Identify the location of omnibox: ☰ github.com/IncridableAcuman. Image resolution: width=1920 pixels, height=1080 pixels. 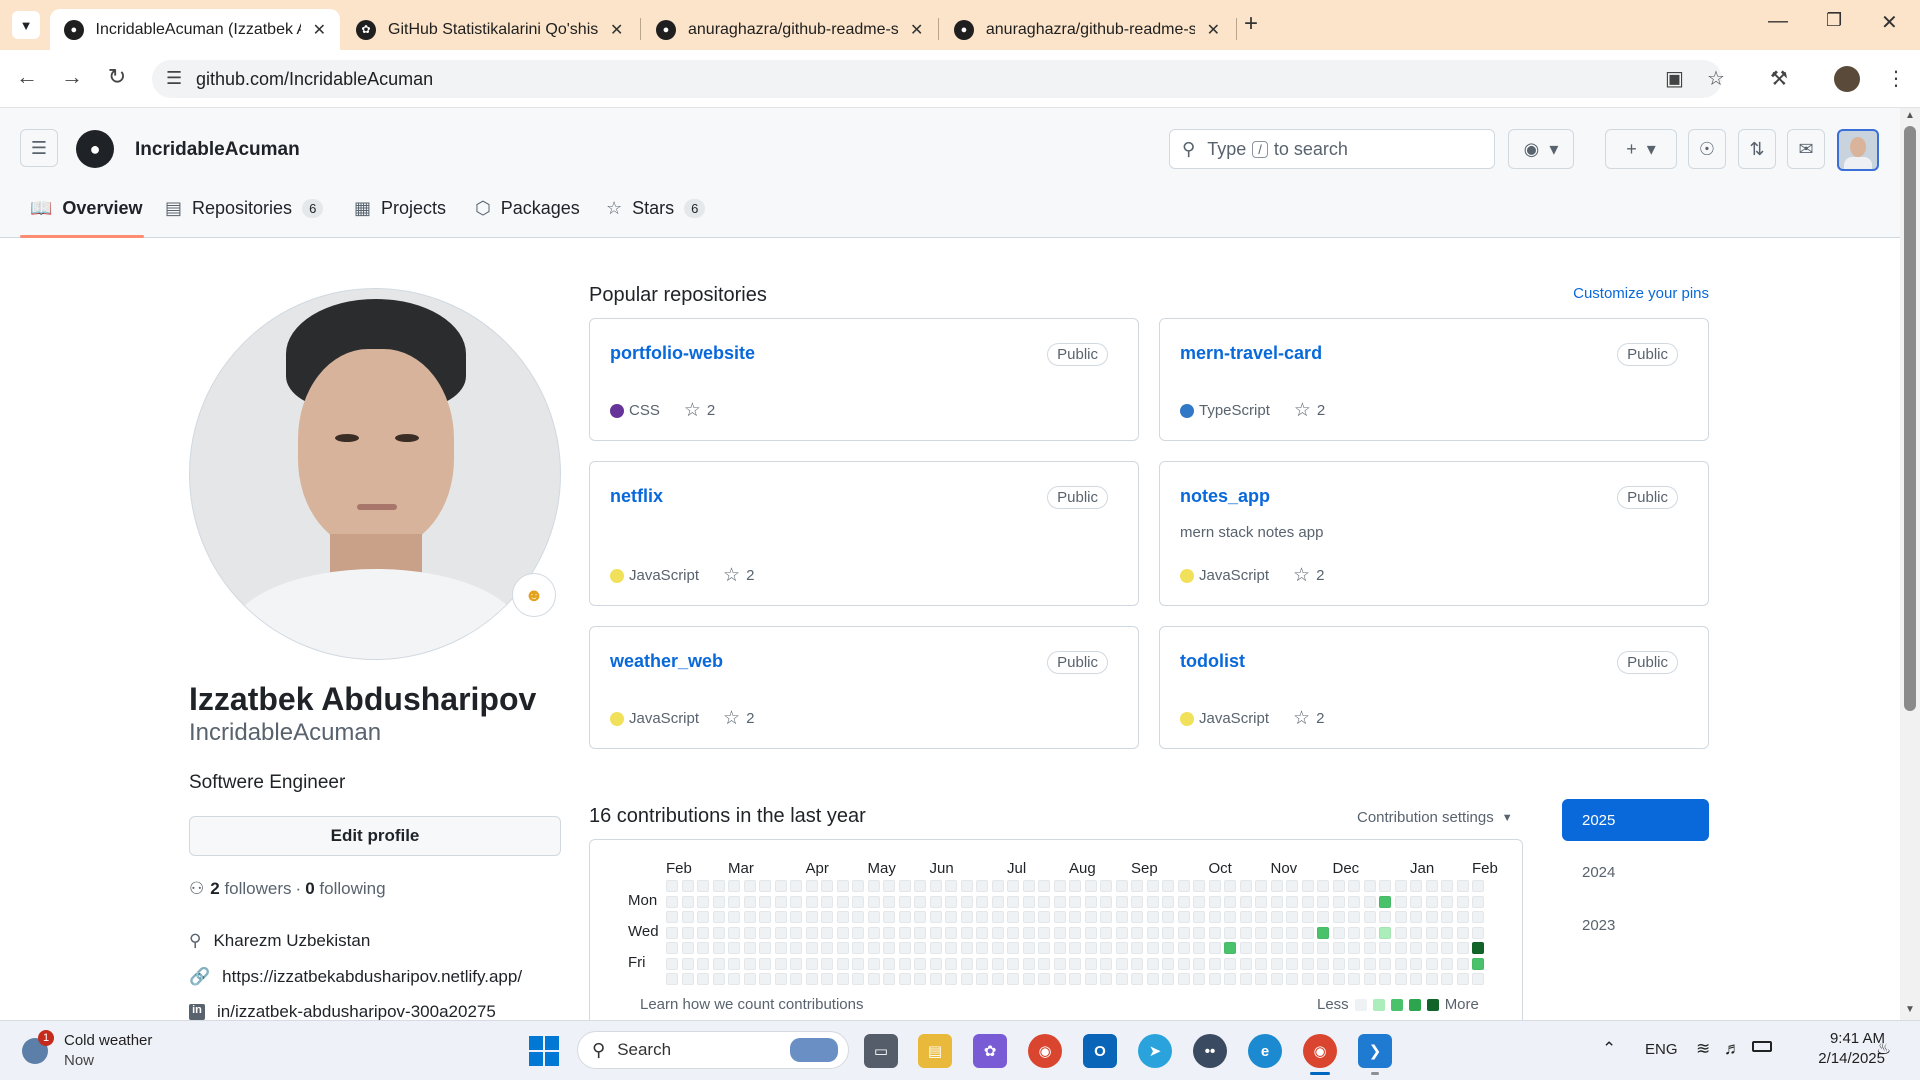
(937, 79).